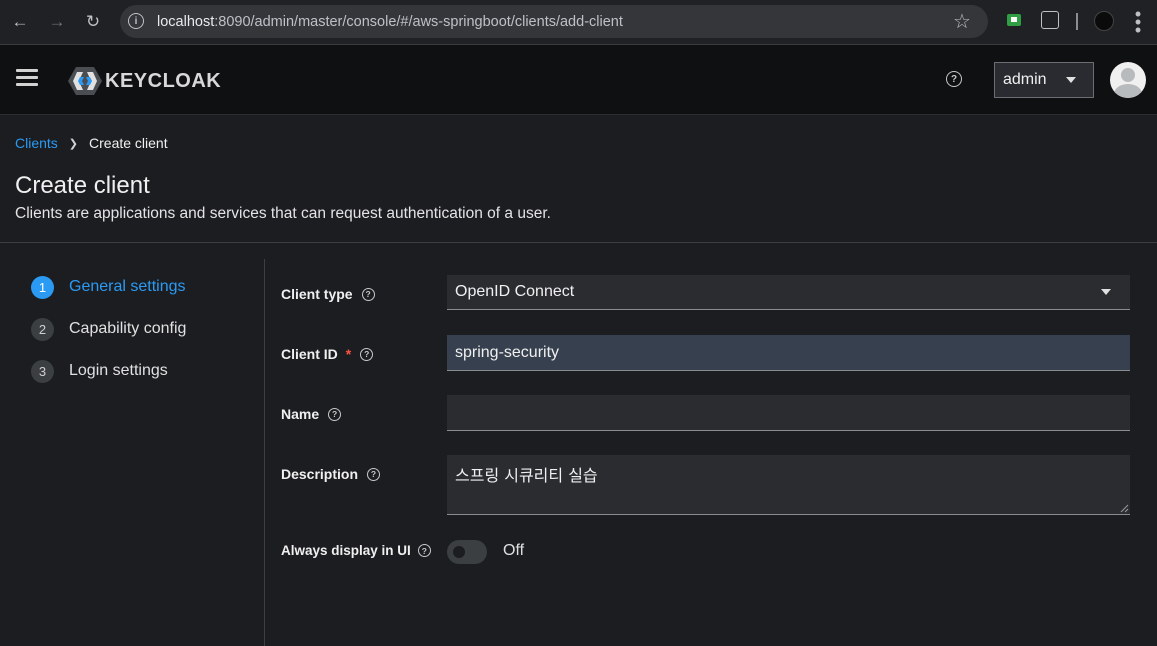 The height and width of the screenshot is (646, 1157). Describe the element at coordinates (788, 485) in the screenshot. I see `description-textarea: 스프링 시큐리티 실습` at that location.